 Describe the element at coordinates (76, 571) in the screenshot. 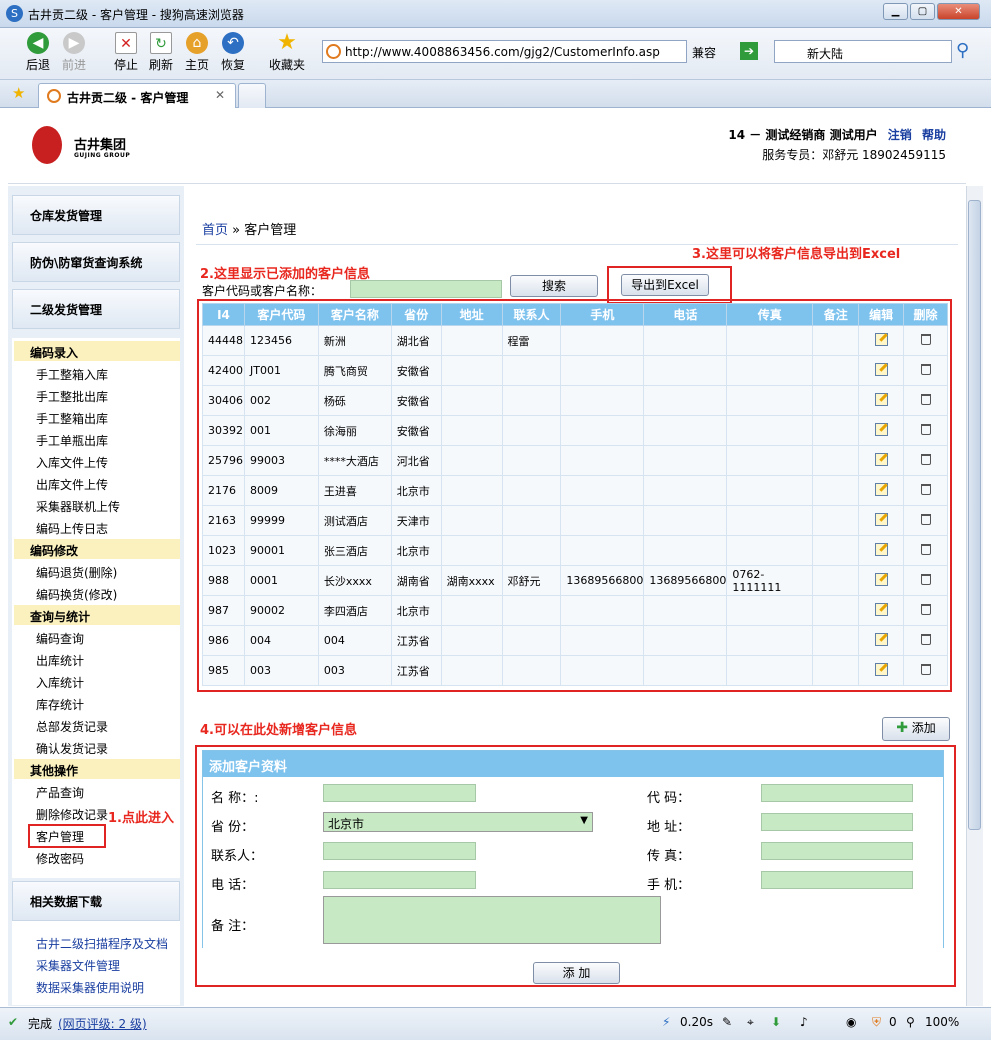

I see `sidebar-item: 编码退货(删除)` at that location.